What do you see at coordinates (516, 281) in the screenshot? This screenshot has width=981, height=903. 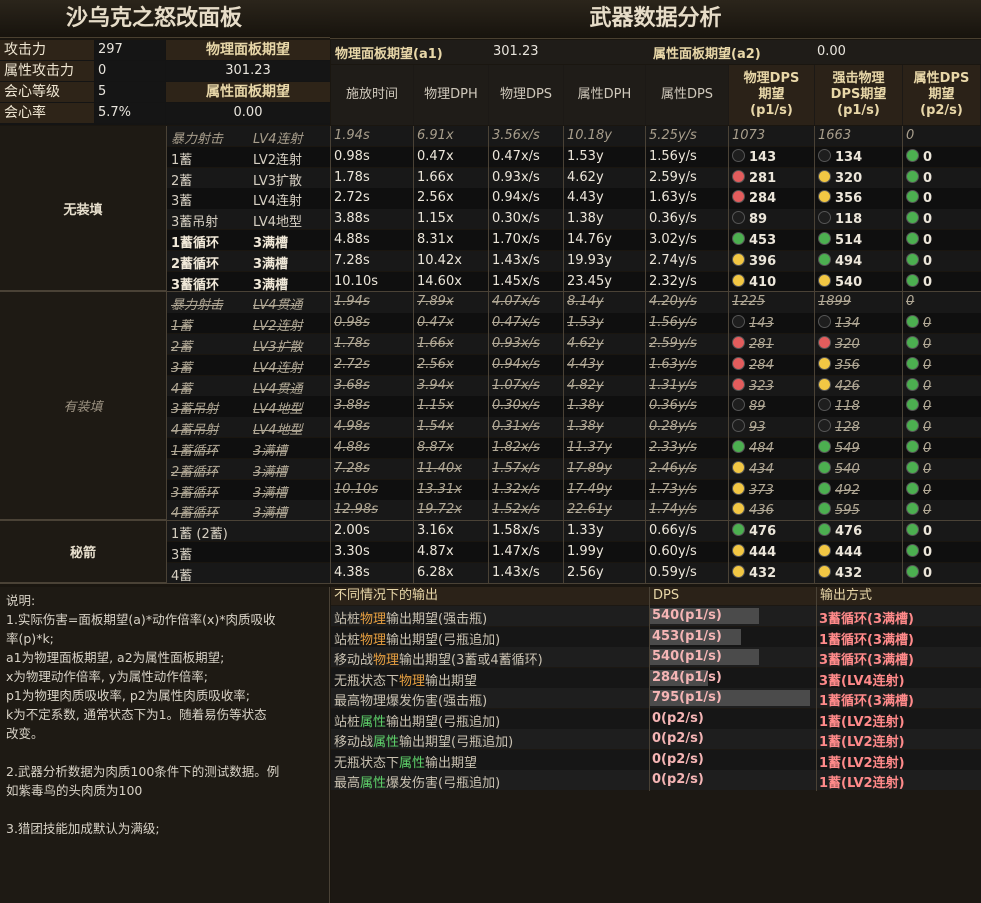 I see `cell-value: 1.45x/s` at bounding box center [516, 281].